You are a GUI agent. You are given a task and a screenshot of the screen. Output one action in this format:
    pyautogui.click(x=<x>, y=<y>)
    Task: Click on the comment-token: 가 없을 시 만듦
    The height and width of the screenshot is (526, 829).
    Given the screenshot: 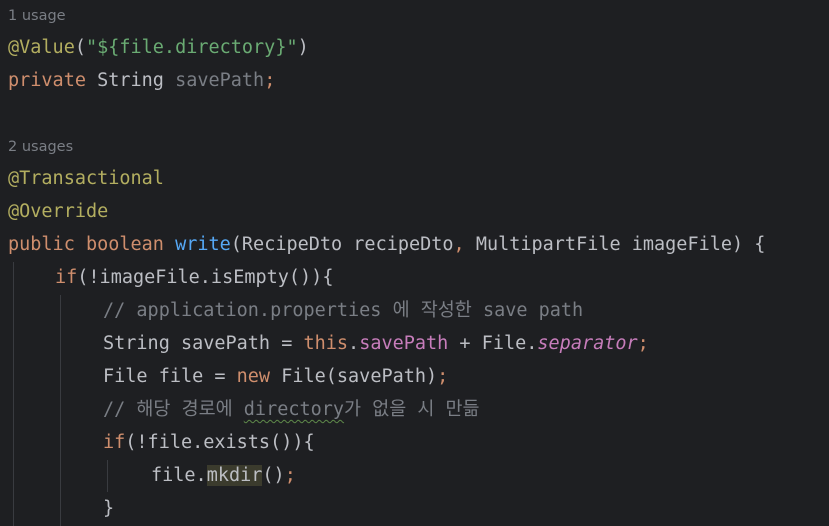 What is the action you would take?
    pyautogui.click(x=412, y=409)
    